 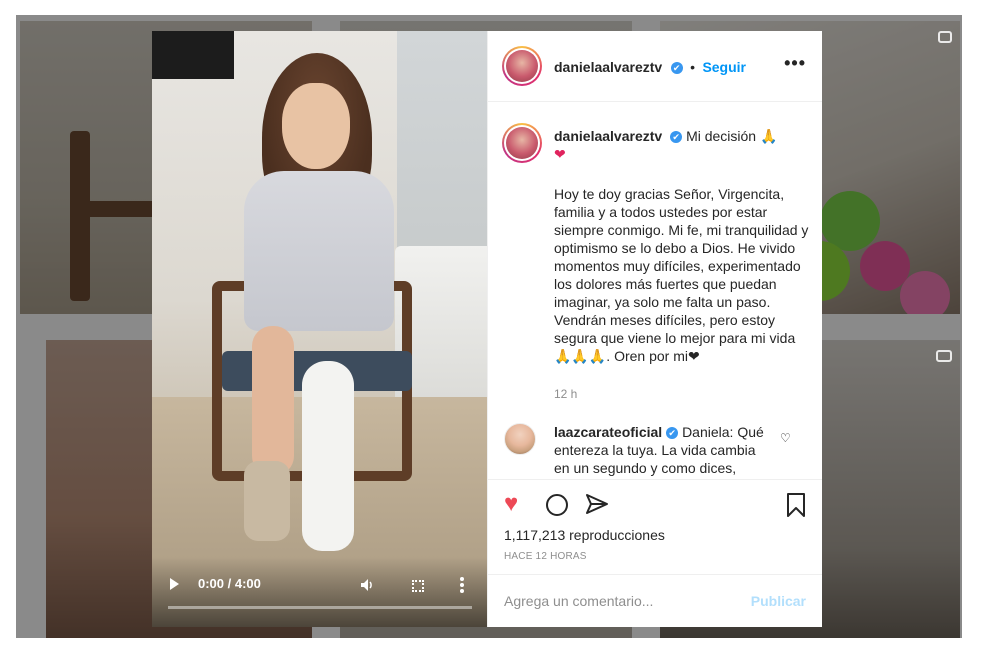 What do you see at coordinates (522, 66) in the screenshot?
I see `avatar` at bounding box center [522, 66].